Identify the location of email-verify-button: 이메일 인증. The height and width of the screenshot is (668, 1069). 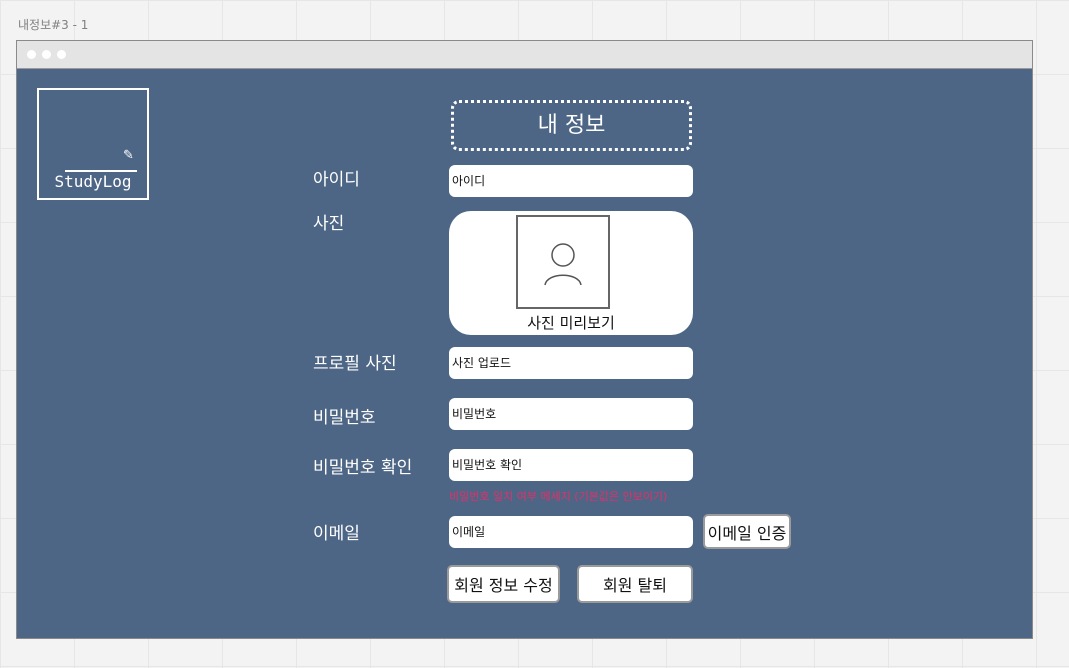
(747, 531).